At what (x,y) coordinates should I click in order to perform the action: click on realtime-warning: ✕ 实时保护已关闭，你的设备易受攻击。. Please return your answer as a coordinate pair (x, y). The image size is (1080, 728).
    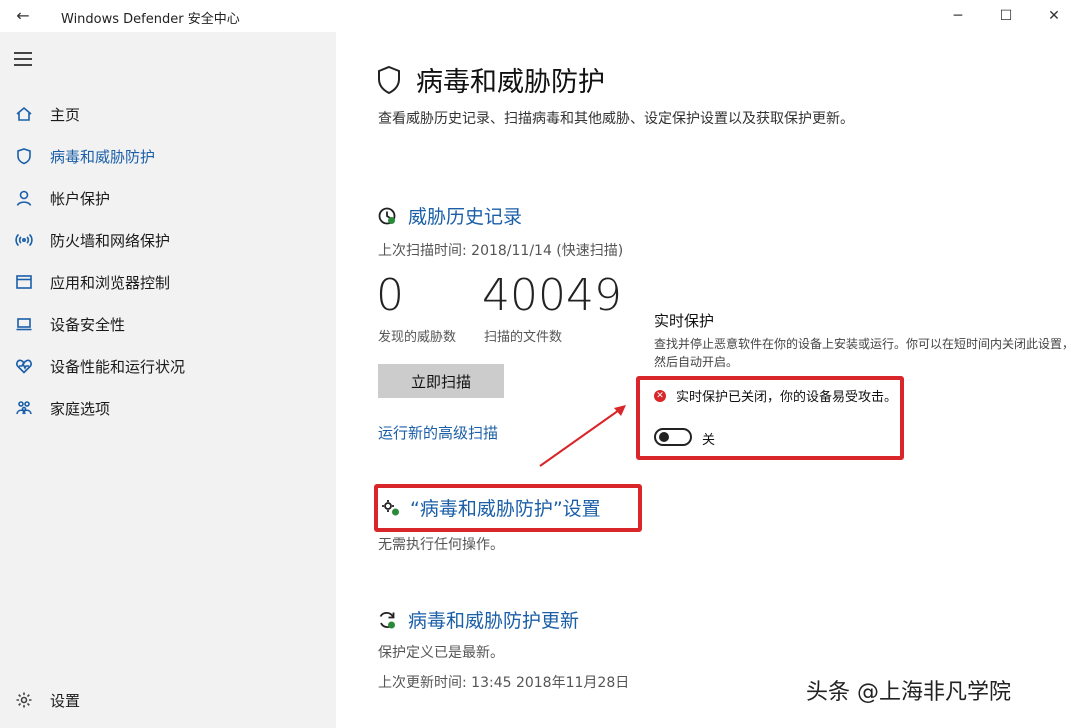
    Looking at the image, I should click on (775, 395).